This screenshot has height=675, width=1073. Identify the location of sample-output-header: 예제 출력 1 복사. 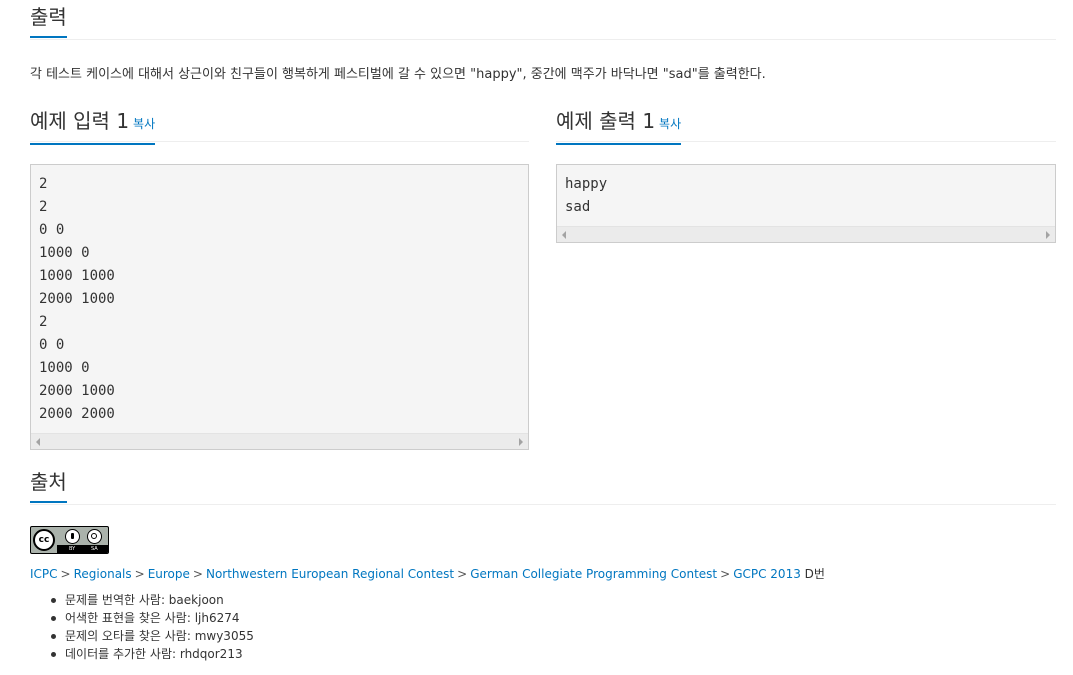
(806, 126).